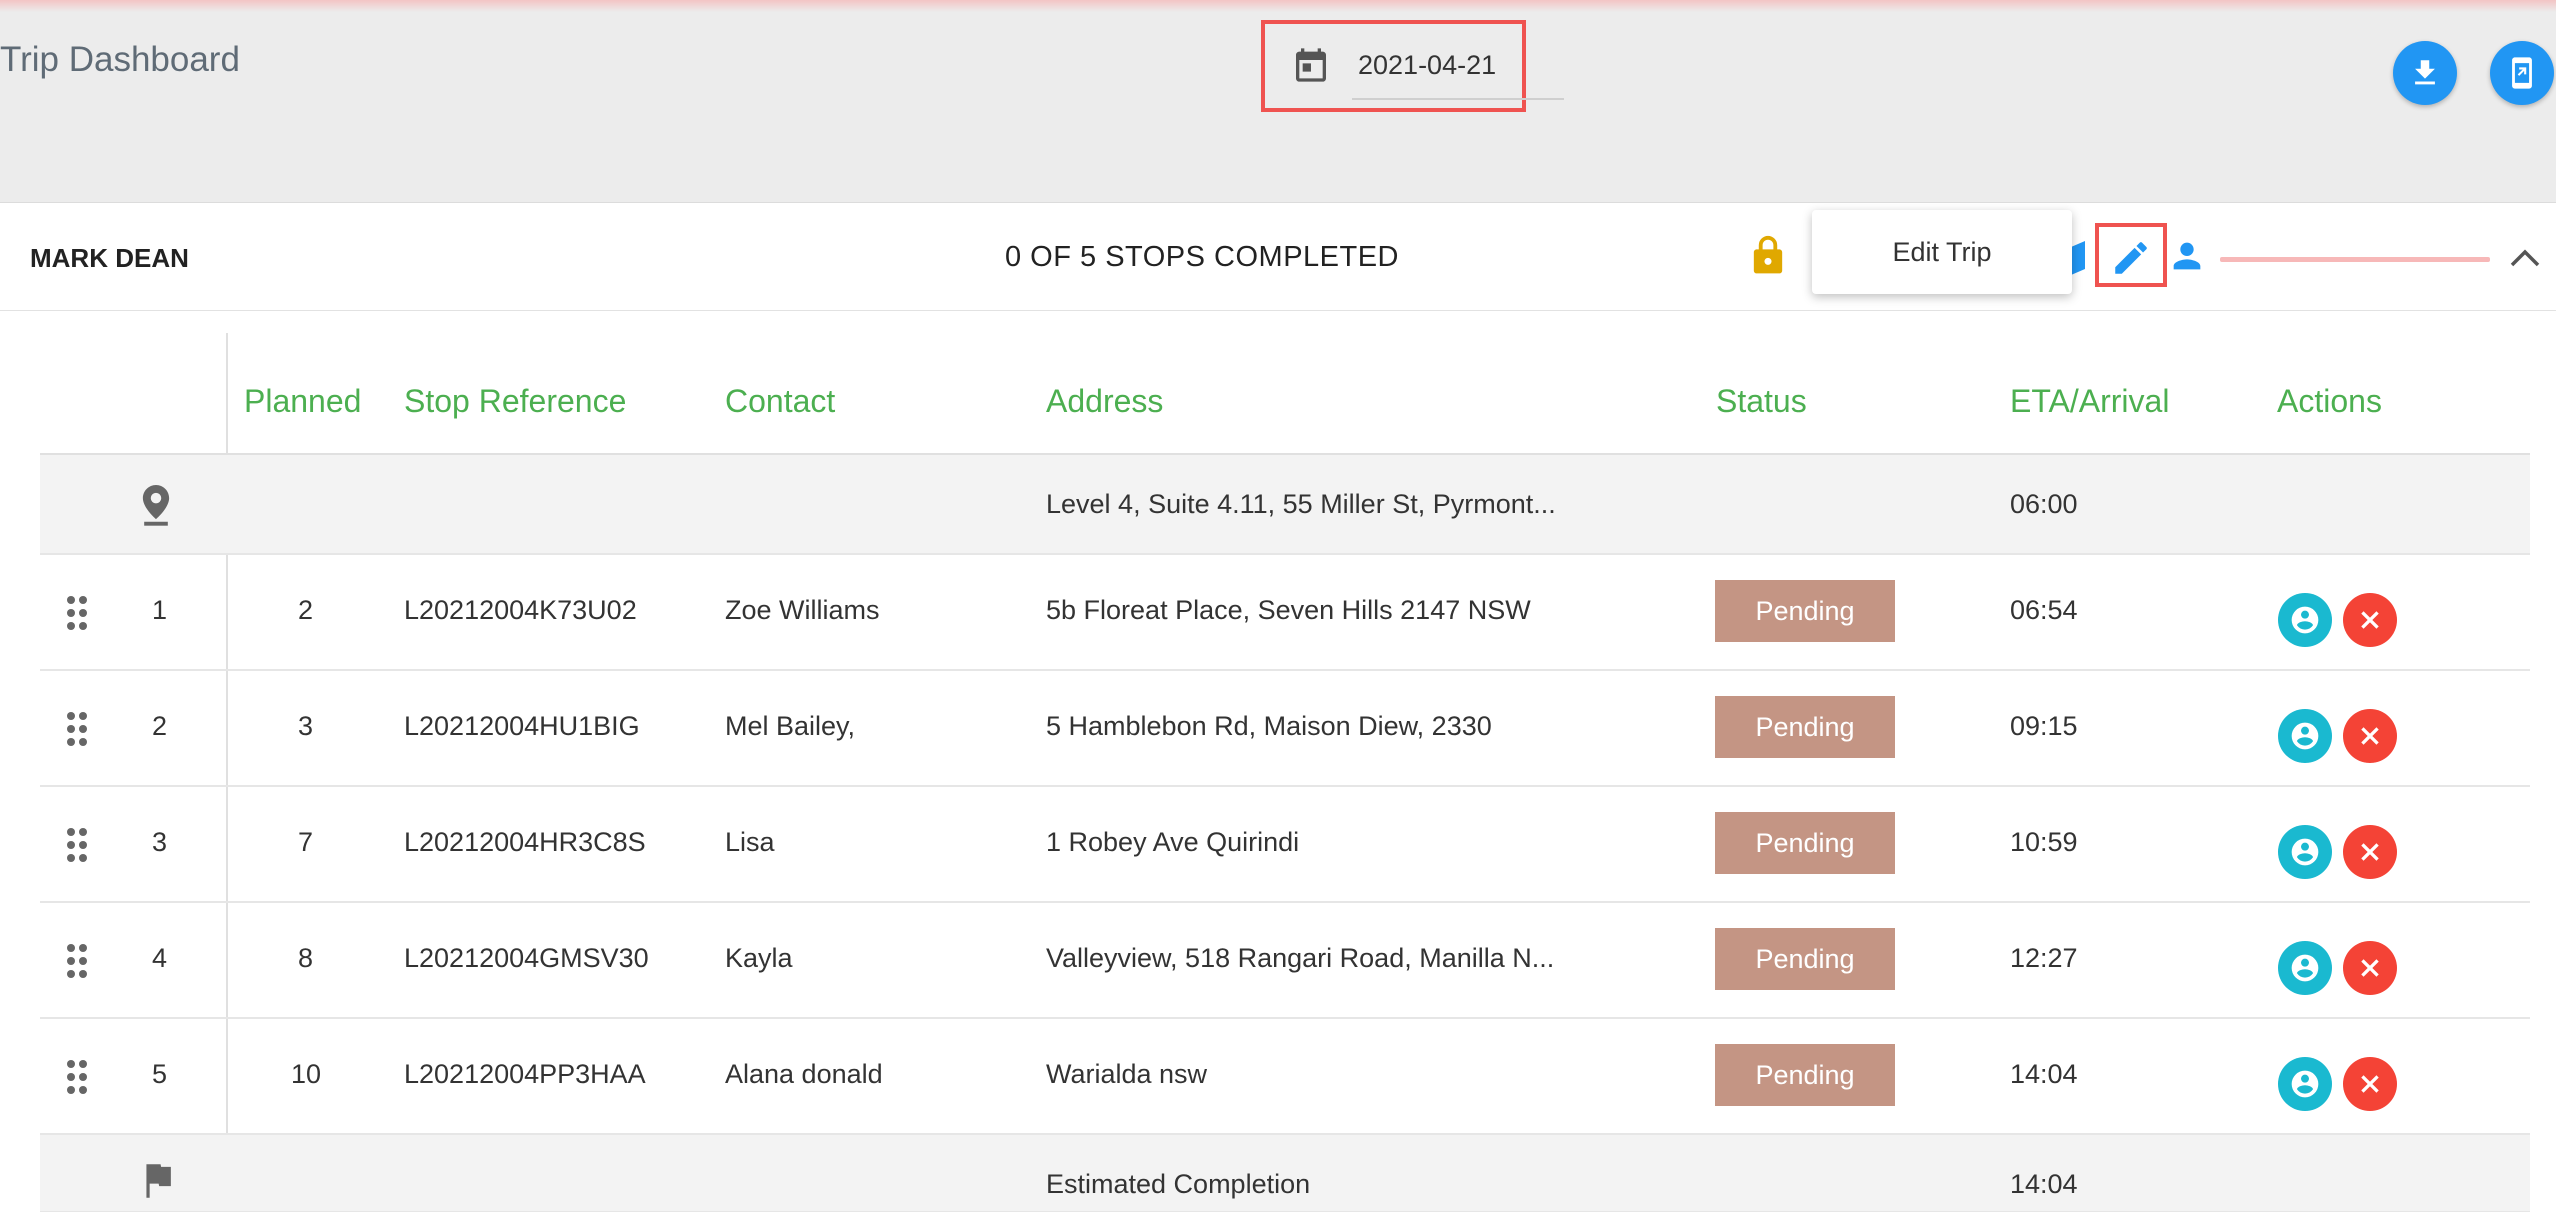  What do you see at coordinates (1269, 726) in the screenshot?
I see `stop-address: 5 Hamblebon Rd, Maison Diew, 2330` at bounding box center [1269, 726].